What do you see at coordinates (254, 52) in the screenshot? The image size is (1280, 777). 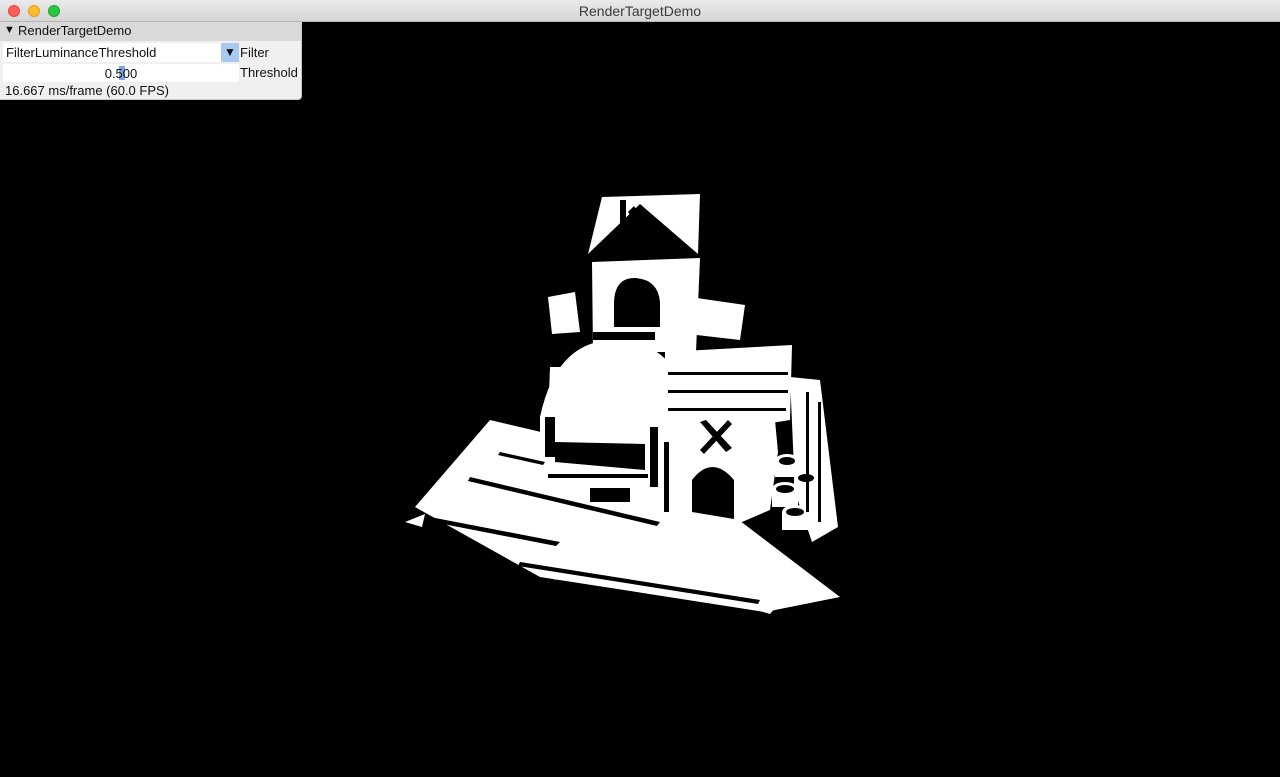 I see `filter-label: Filter` at bounding box center [254, 52].